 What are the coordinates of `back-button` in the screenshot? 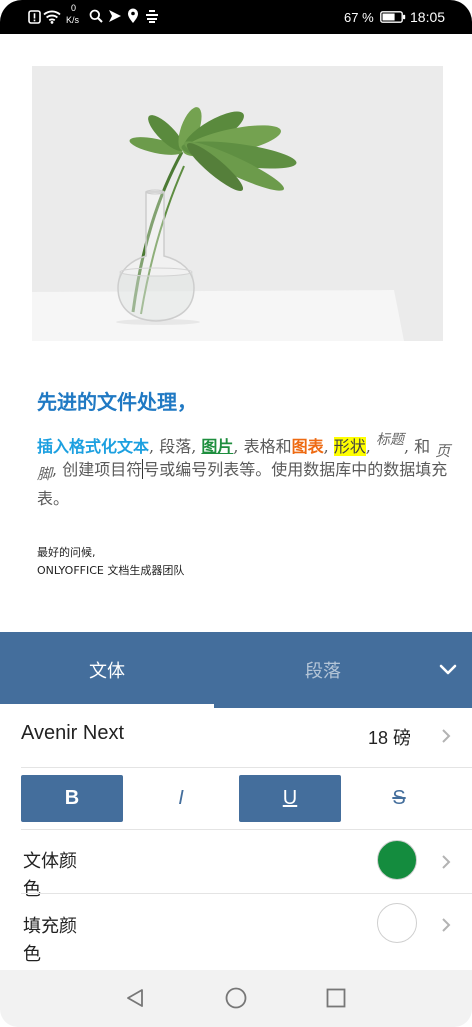 It's located at (135, 998).